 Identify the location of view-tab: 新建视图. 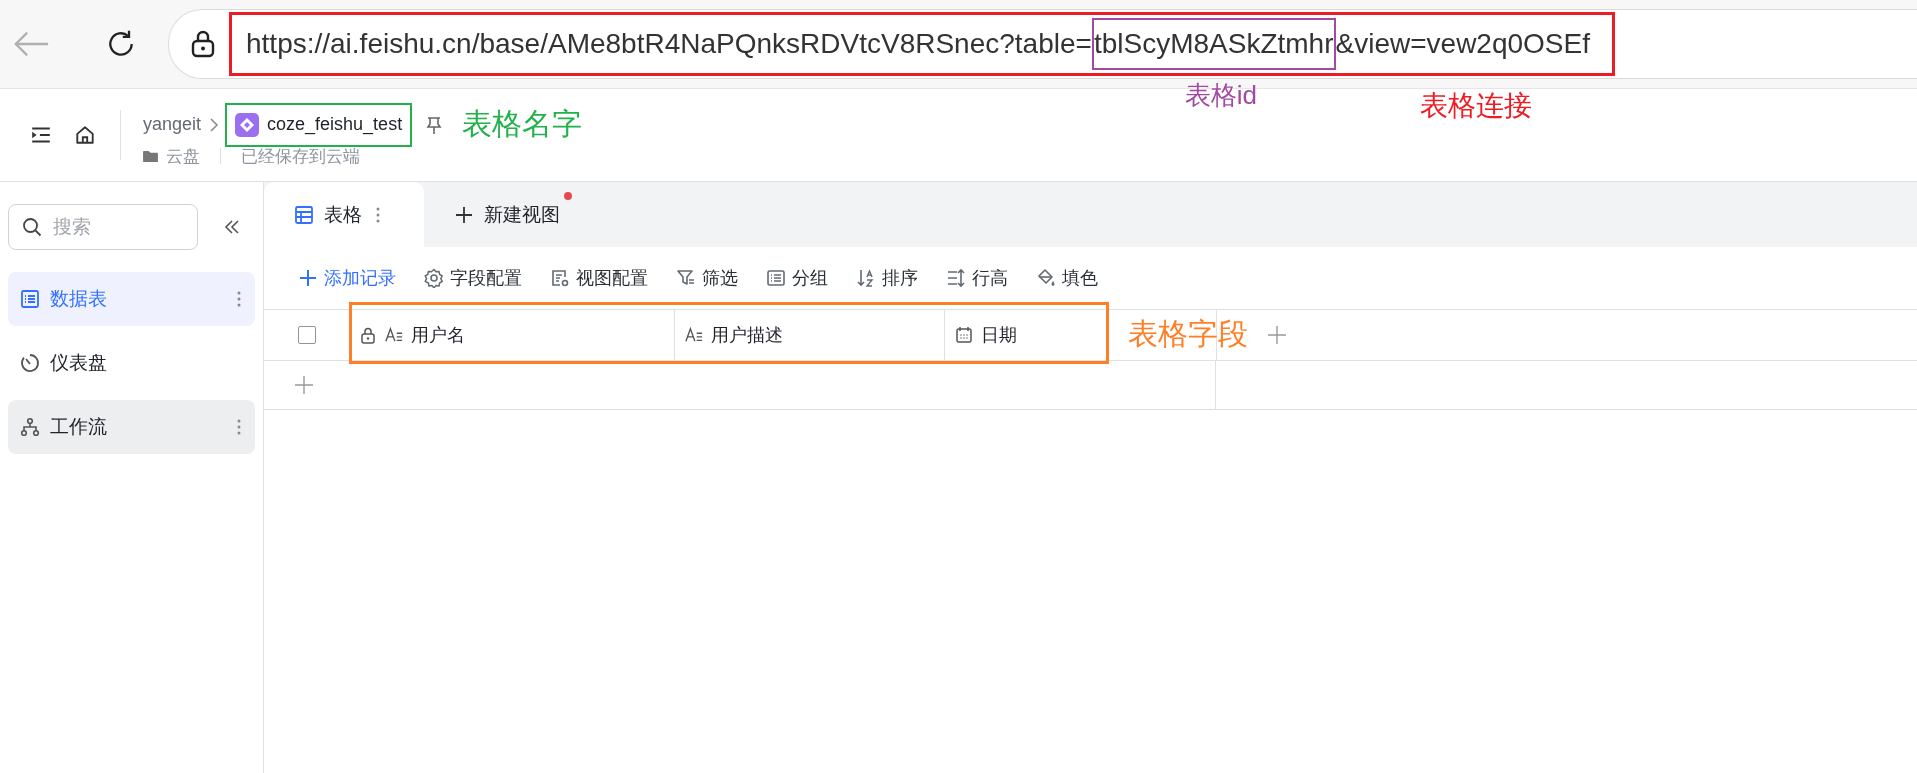
(505, 214).